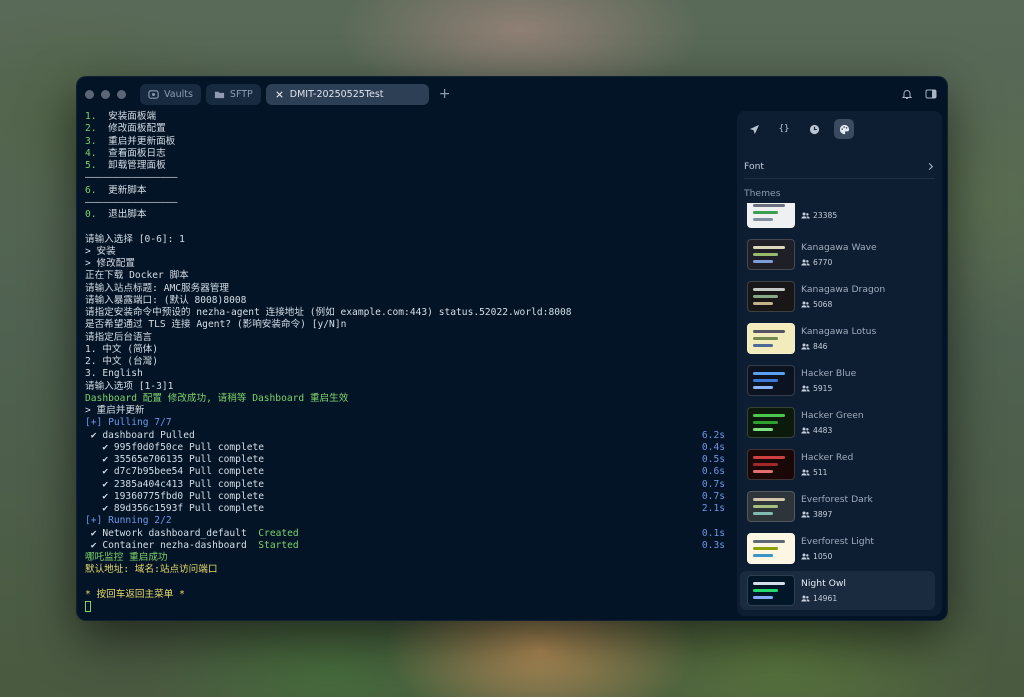 This screenshot has width=1024, height=697. Describe the element at coordinates (839, 331) in the screenshot. I see `theme-name: Kanagawa Lotus` at that location.